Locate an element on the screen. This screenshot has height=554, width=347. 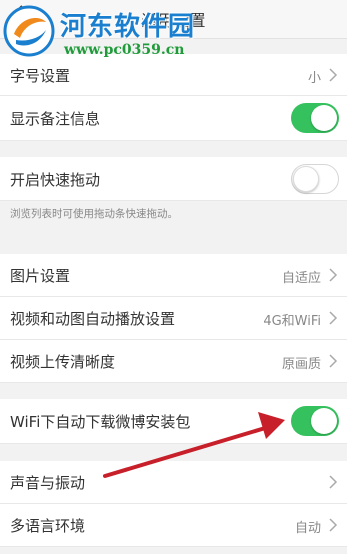
upload-quality-value: 原画质 is located at coordinates (301, 364).